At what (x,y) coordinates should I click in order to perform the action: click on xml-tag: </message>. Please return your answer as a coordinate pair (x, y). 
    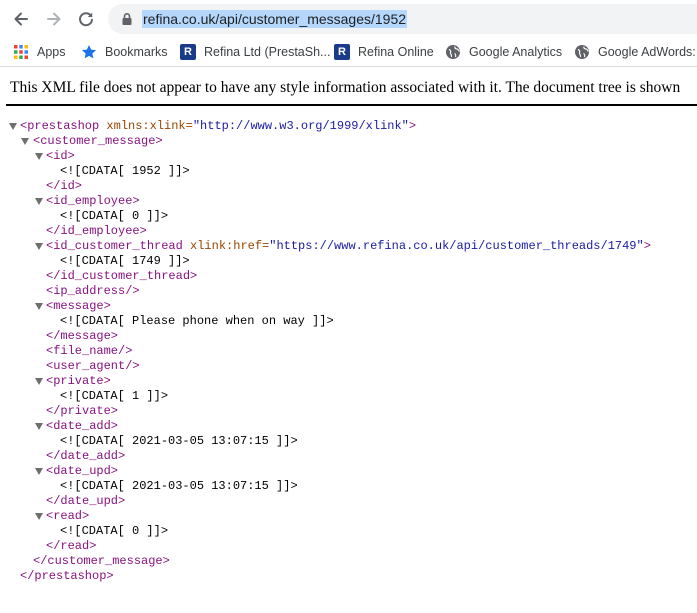
    Looking at the image, I should click on (82, 336).